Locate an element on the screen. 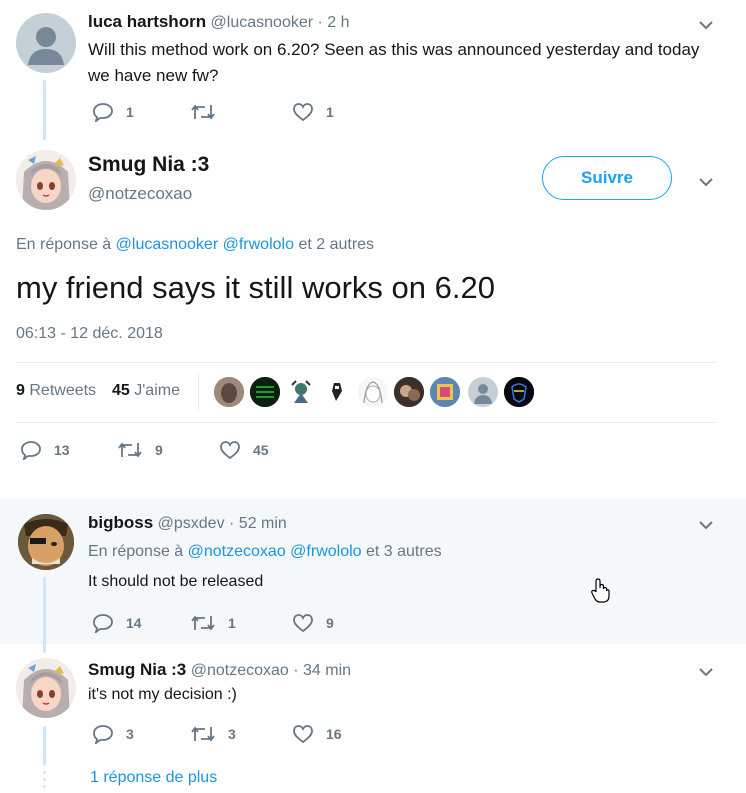 This screenshot has height=793, width=746. mention-link: @notzecoxao is located at coordinates (237, 551).